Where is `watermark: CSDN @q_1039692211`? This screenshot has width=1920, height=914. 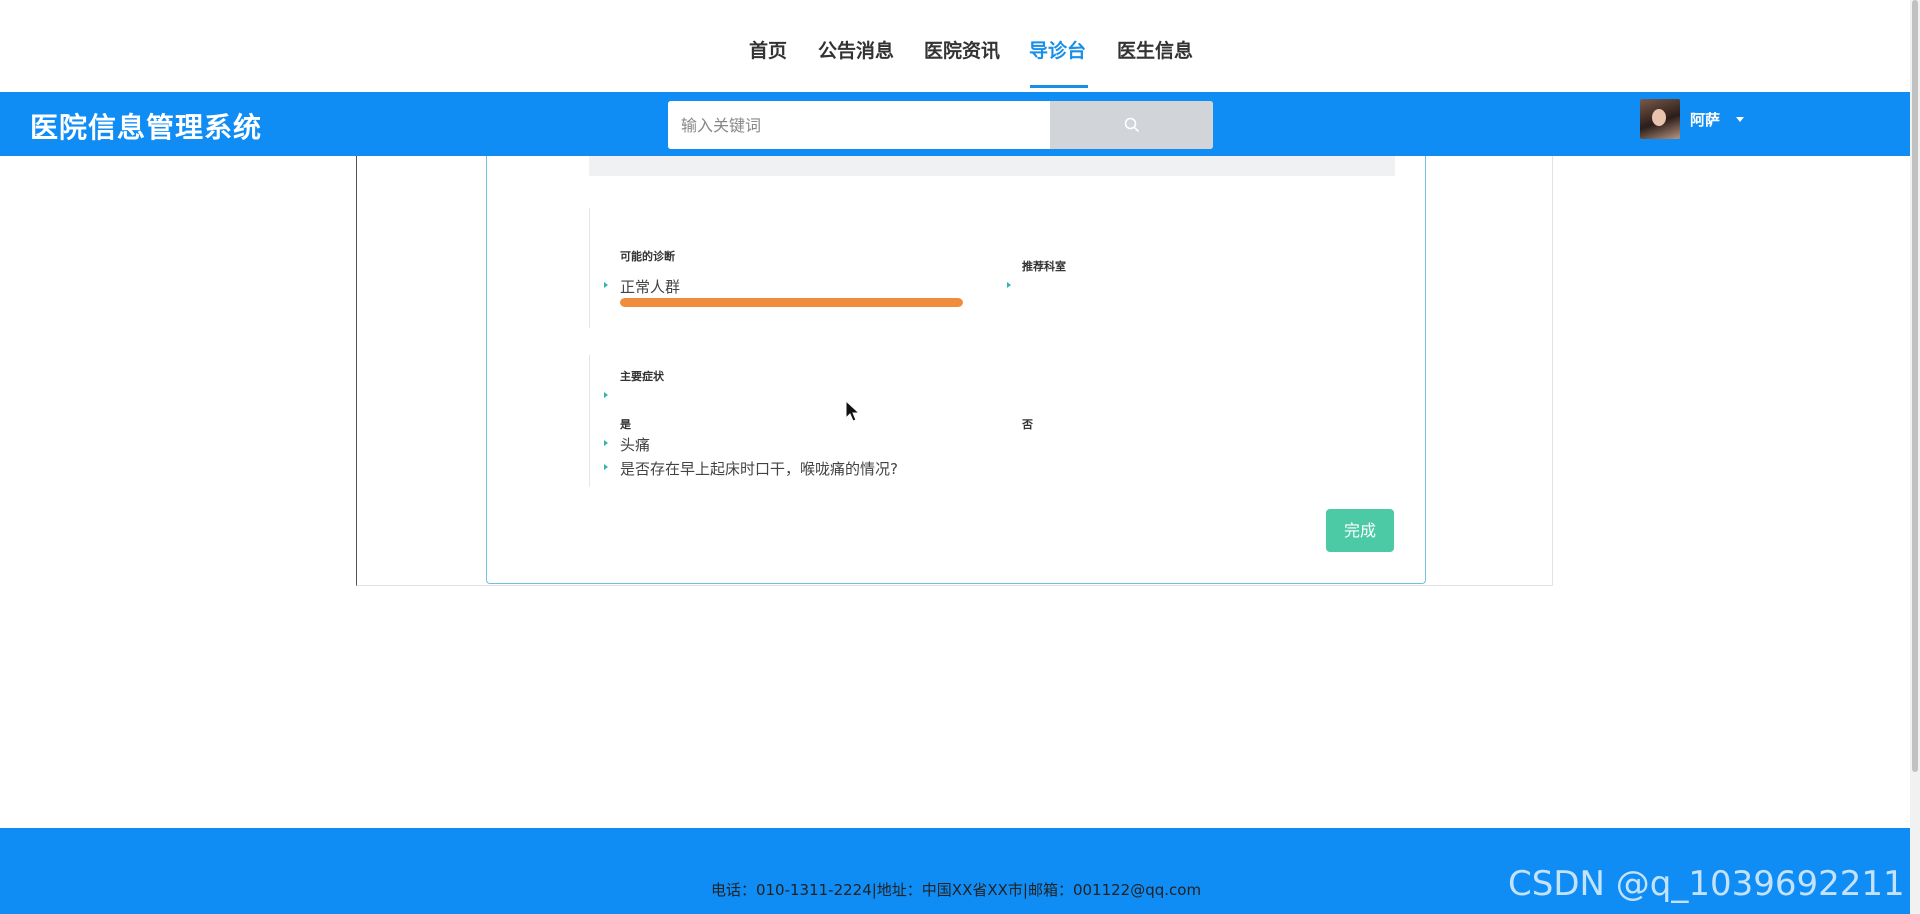 watermark: CSDN @q_1039692211 is located at coordinates (1706, 884).